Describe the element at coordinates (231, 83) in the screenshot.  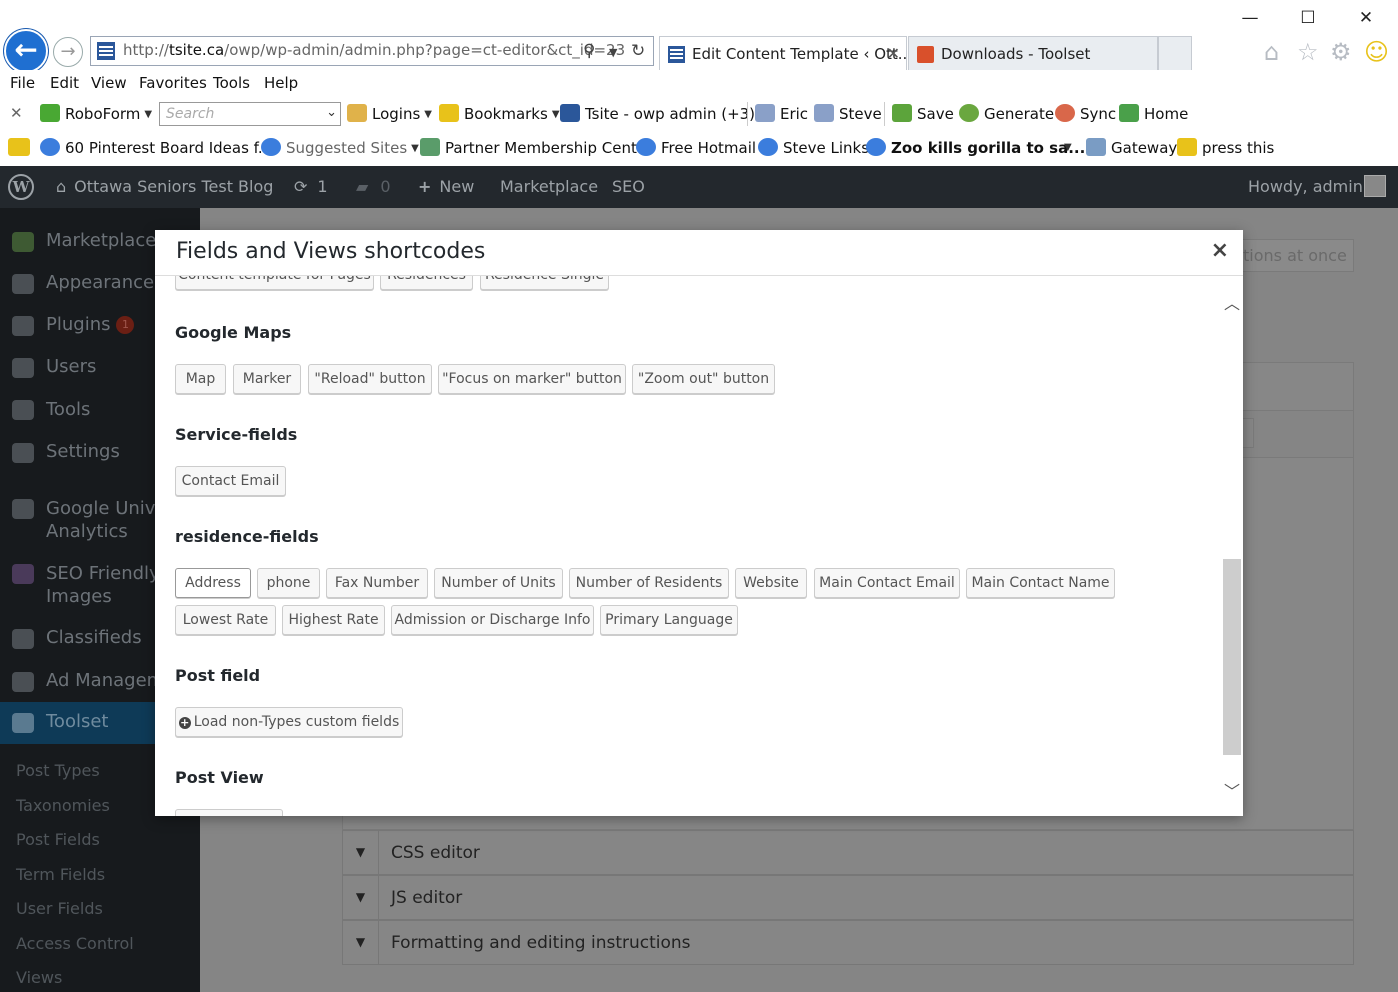
I see `menu-tools: Tools` at that location.